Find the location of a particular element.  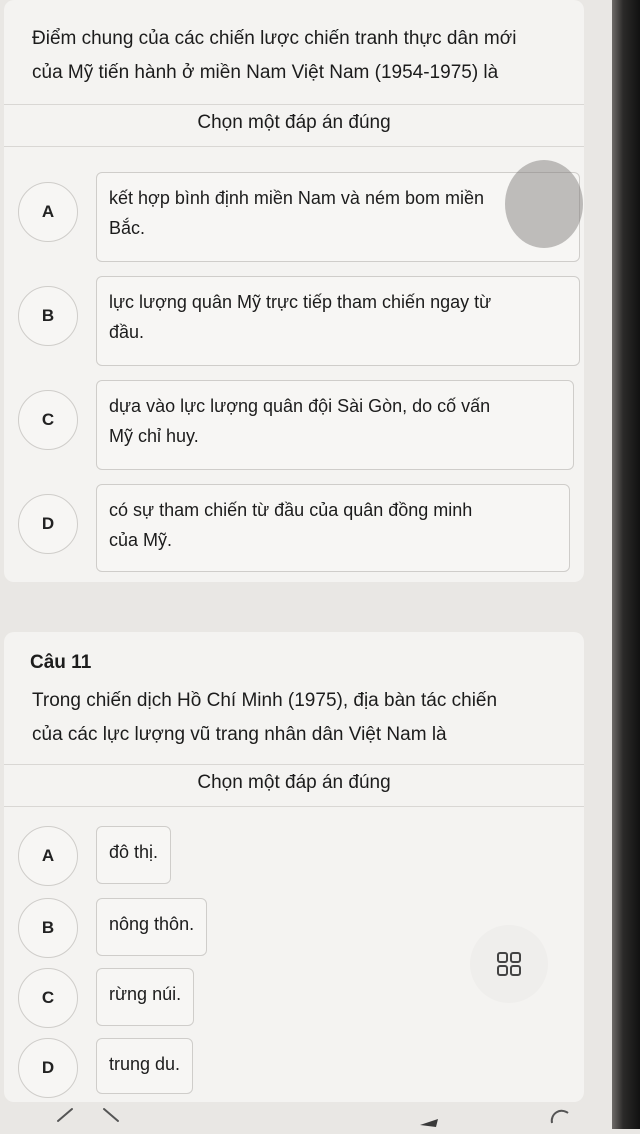

option-text: Bắc. is located at coordinates (127, 228).